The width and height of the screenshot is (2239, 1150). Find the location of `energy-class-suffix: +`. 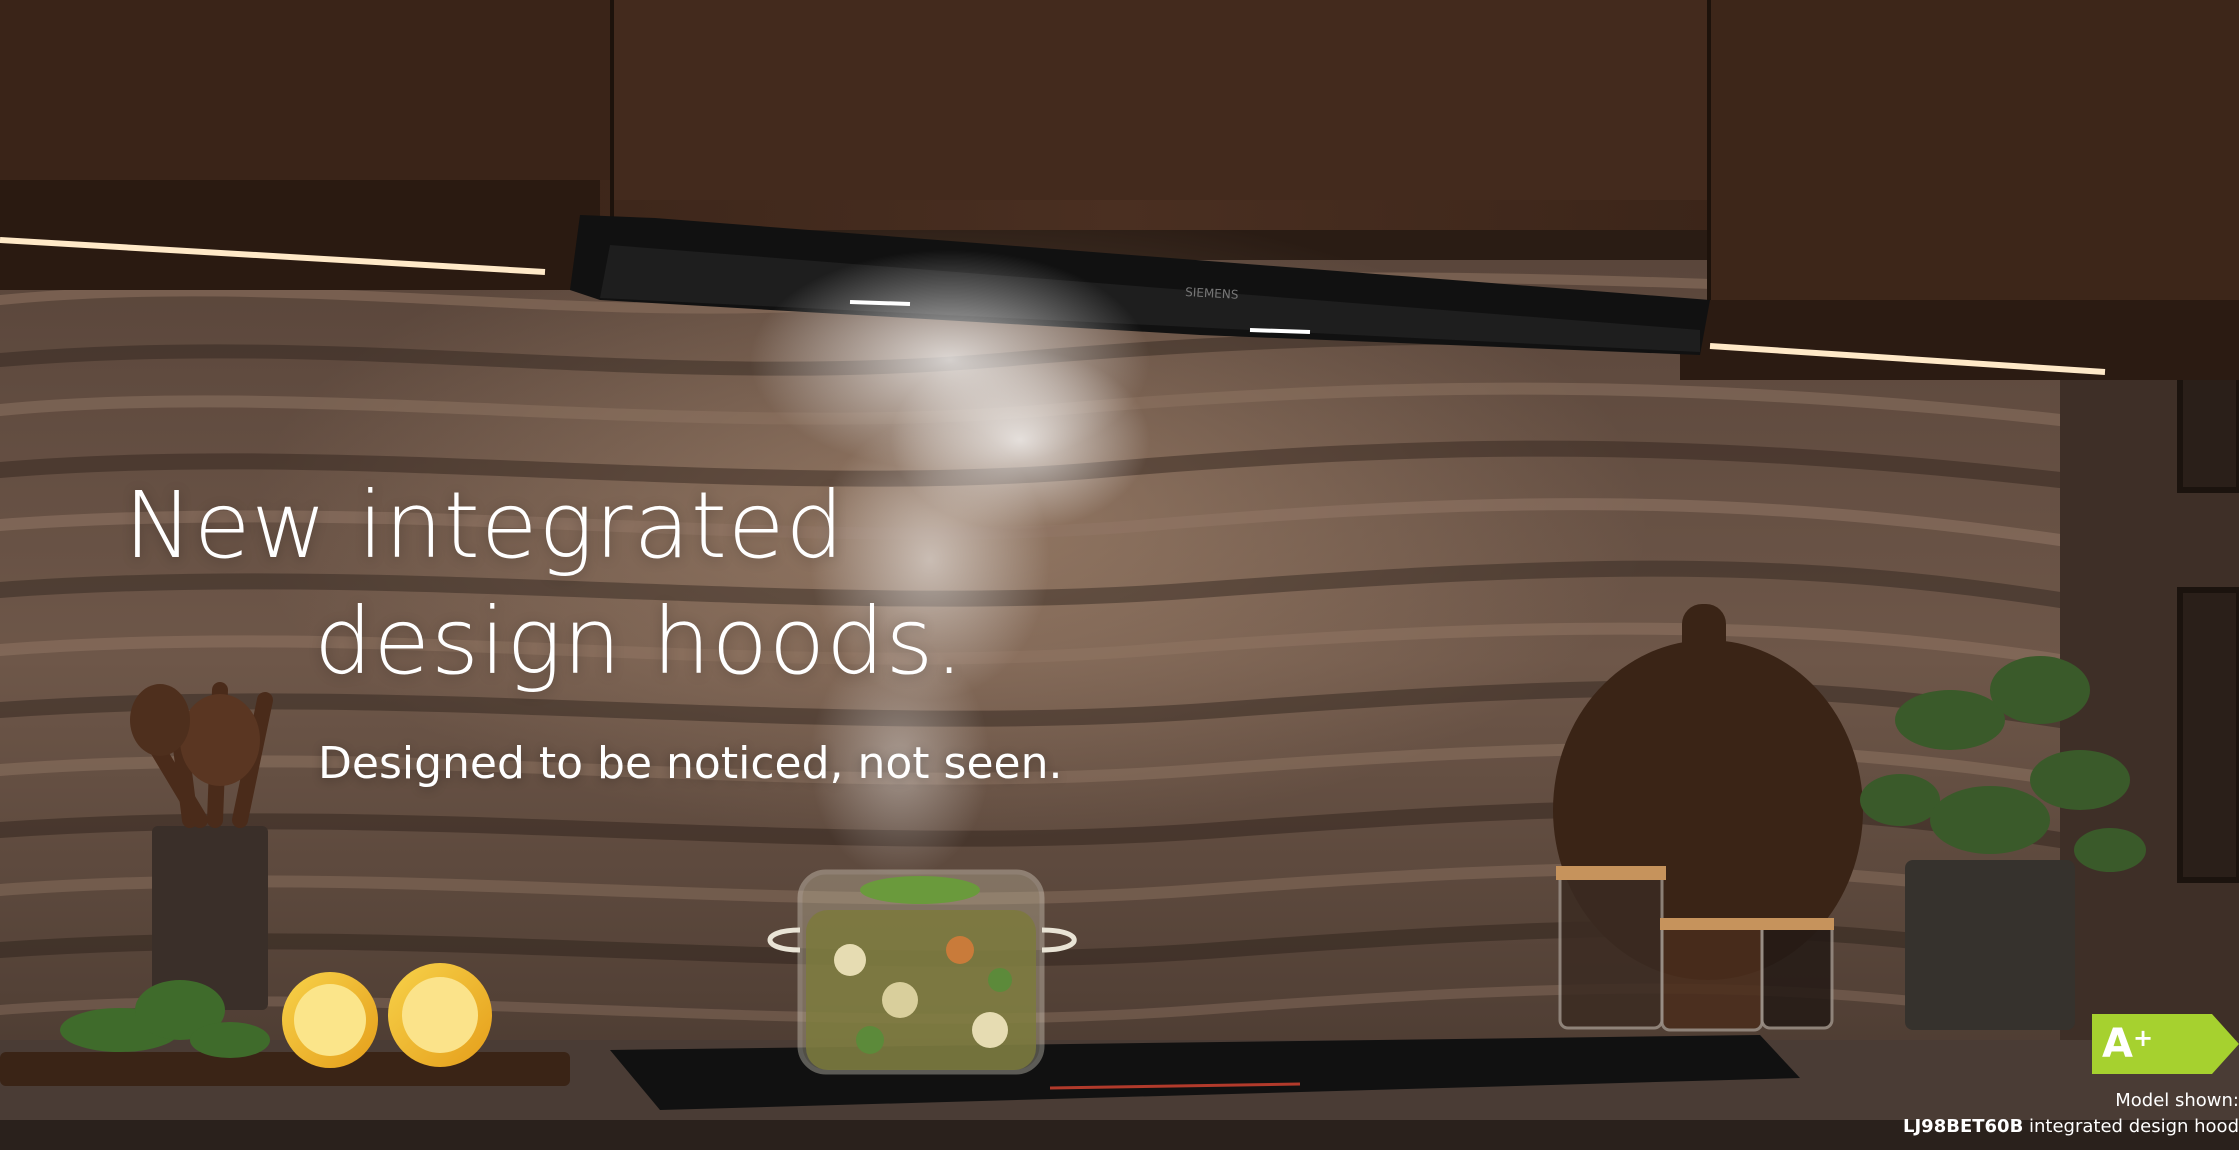

energy-class-suffix: + is located at coordinates (2143, 1038).